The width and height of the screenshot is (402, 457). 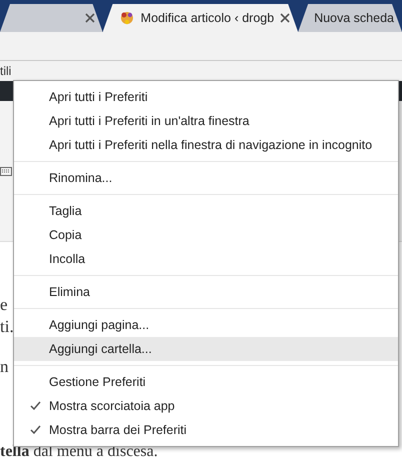 I want to click on menu-item: Mostra barra dei Preferiti, so click(x=206, y=430).